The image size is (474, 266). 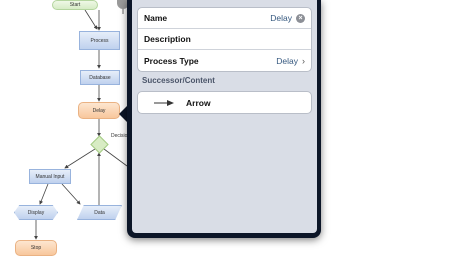 What do you see at coordinates (178, 80) in the screenshot?
I see `section-header: Successor/Content` at bounding box center [178, 80].